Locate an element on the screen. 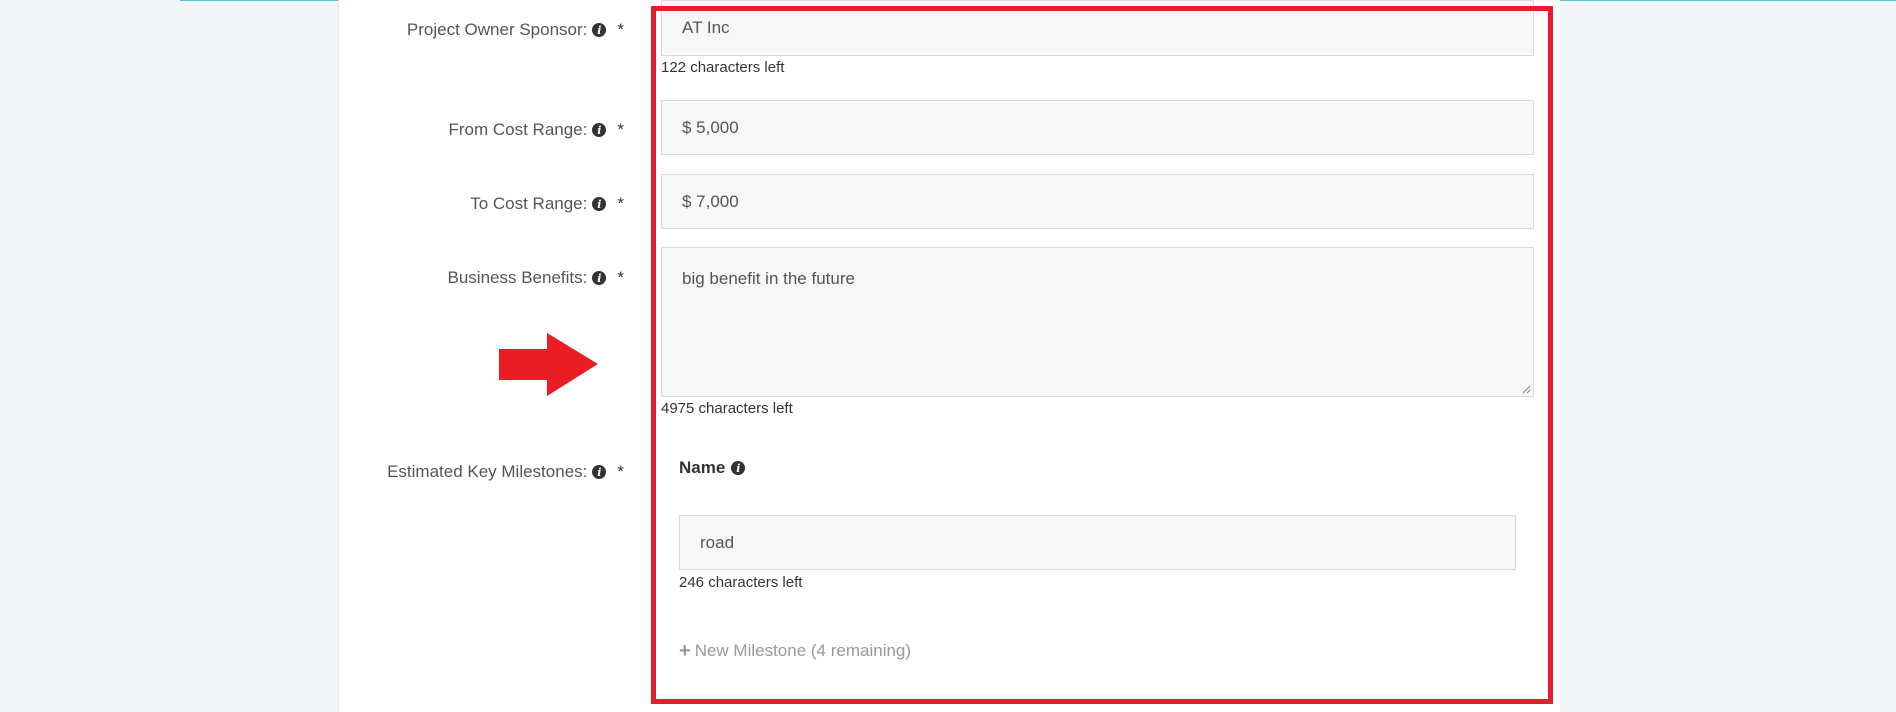 Image resolution: width=1896 pixels, height=712 pixels. milestone-name-input: road is located at coordinates (1097, 542).